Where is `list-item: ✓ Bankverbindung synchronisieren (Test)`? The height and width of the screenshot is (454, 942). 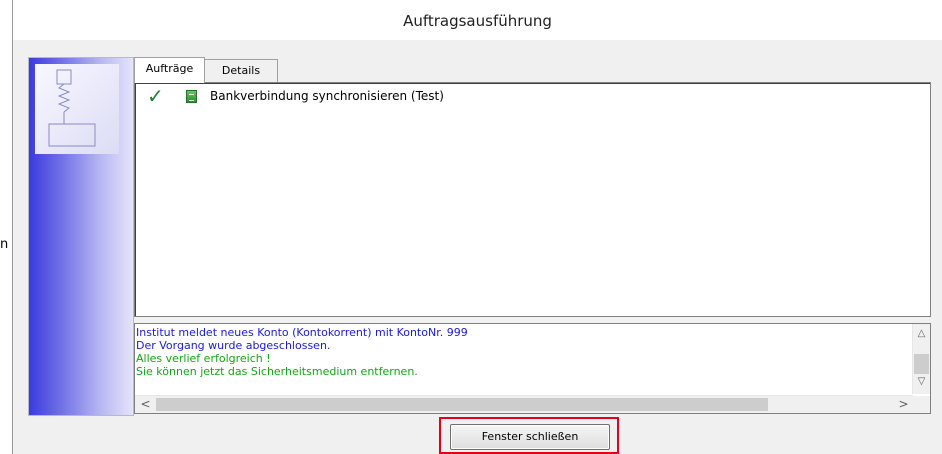
list-item: ✓ Bankverbindung synchronisieren (Test) is located at coordinates (295, 96).